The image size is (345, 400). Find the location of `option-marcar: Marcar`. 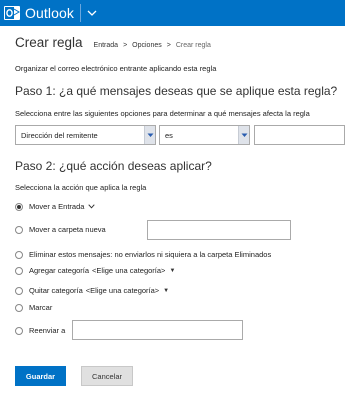

option-marcar: Marcar is located at coordinates (33, 307).